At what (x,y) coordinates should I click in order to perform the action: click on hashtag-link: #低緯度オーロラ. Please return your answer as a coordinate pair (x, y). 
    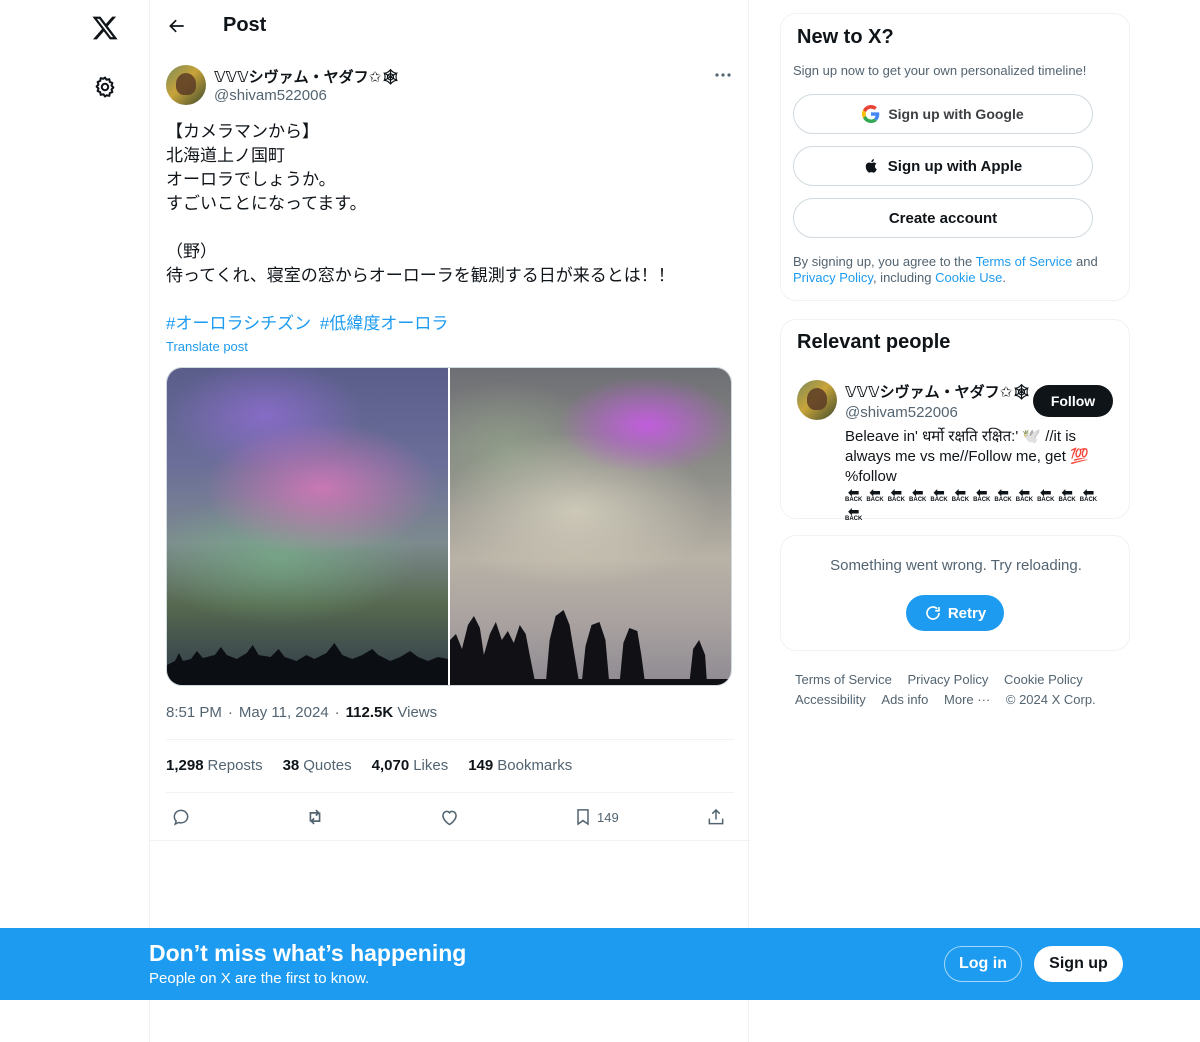
    Looking at the image, I should click on (384, 323).